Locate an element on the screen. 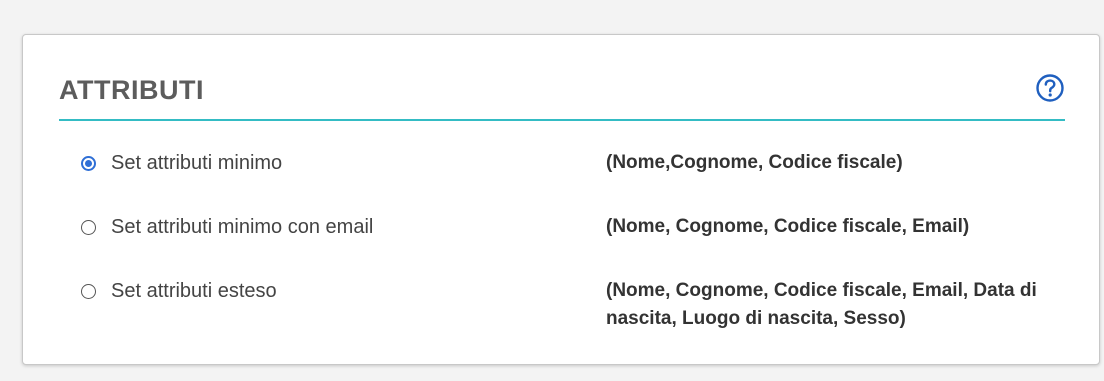 The width and height of the screenshot is (1104, 381). radio-option-minimo: Set attributi minimo is located at coordinates (181, 163).